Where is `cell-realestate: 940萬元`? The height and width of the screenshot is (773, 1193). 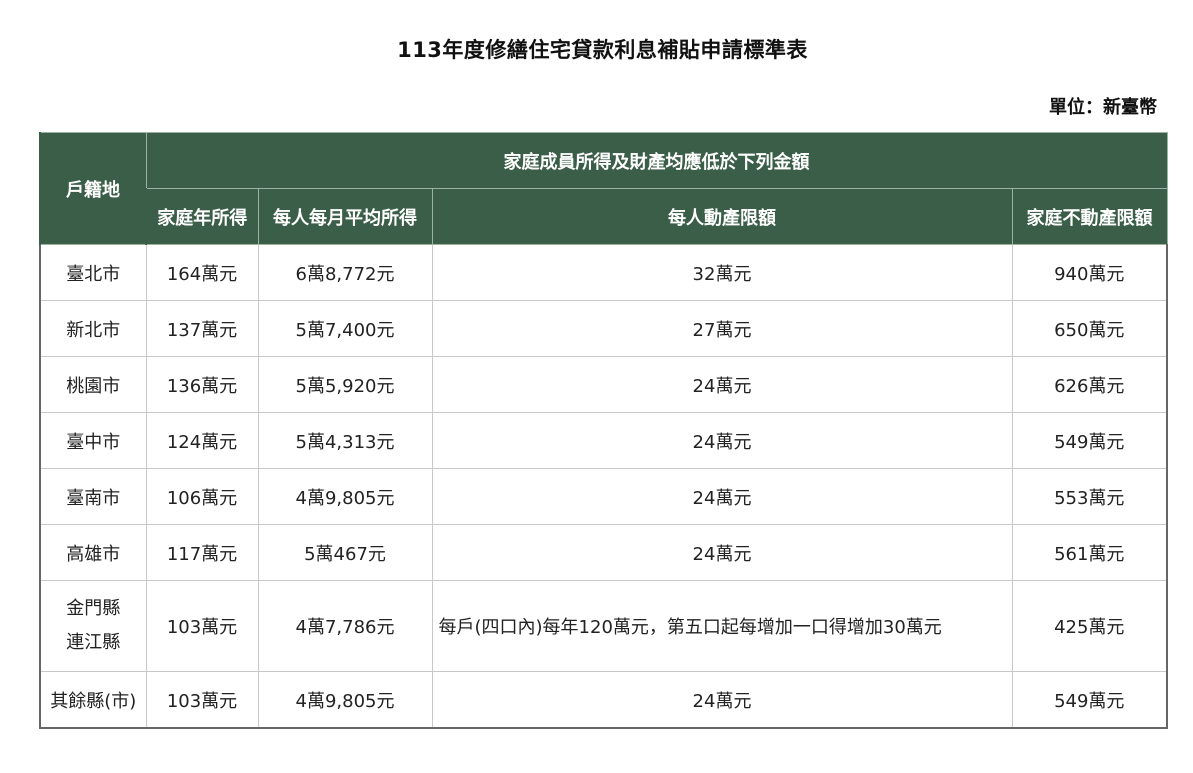
cell-realestate: 940萬元 is located at coordinates (1089, 272).